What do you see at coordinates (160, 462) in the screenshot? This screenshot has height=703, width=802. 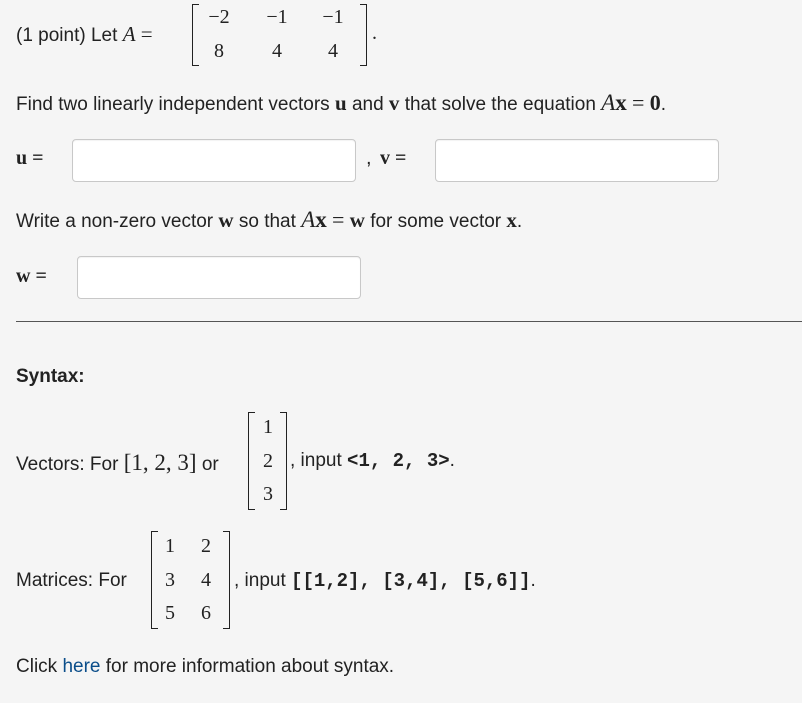 I see `vector-row-example: [1, 2, 3]` at bounding box center [160, 462].